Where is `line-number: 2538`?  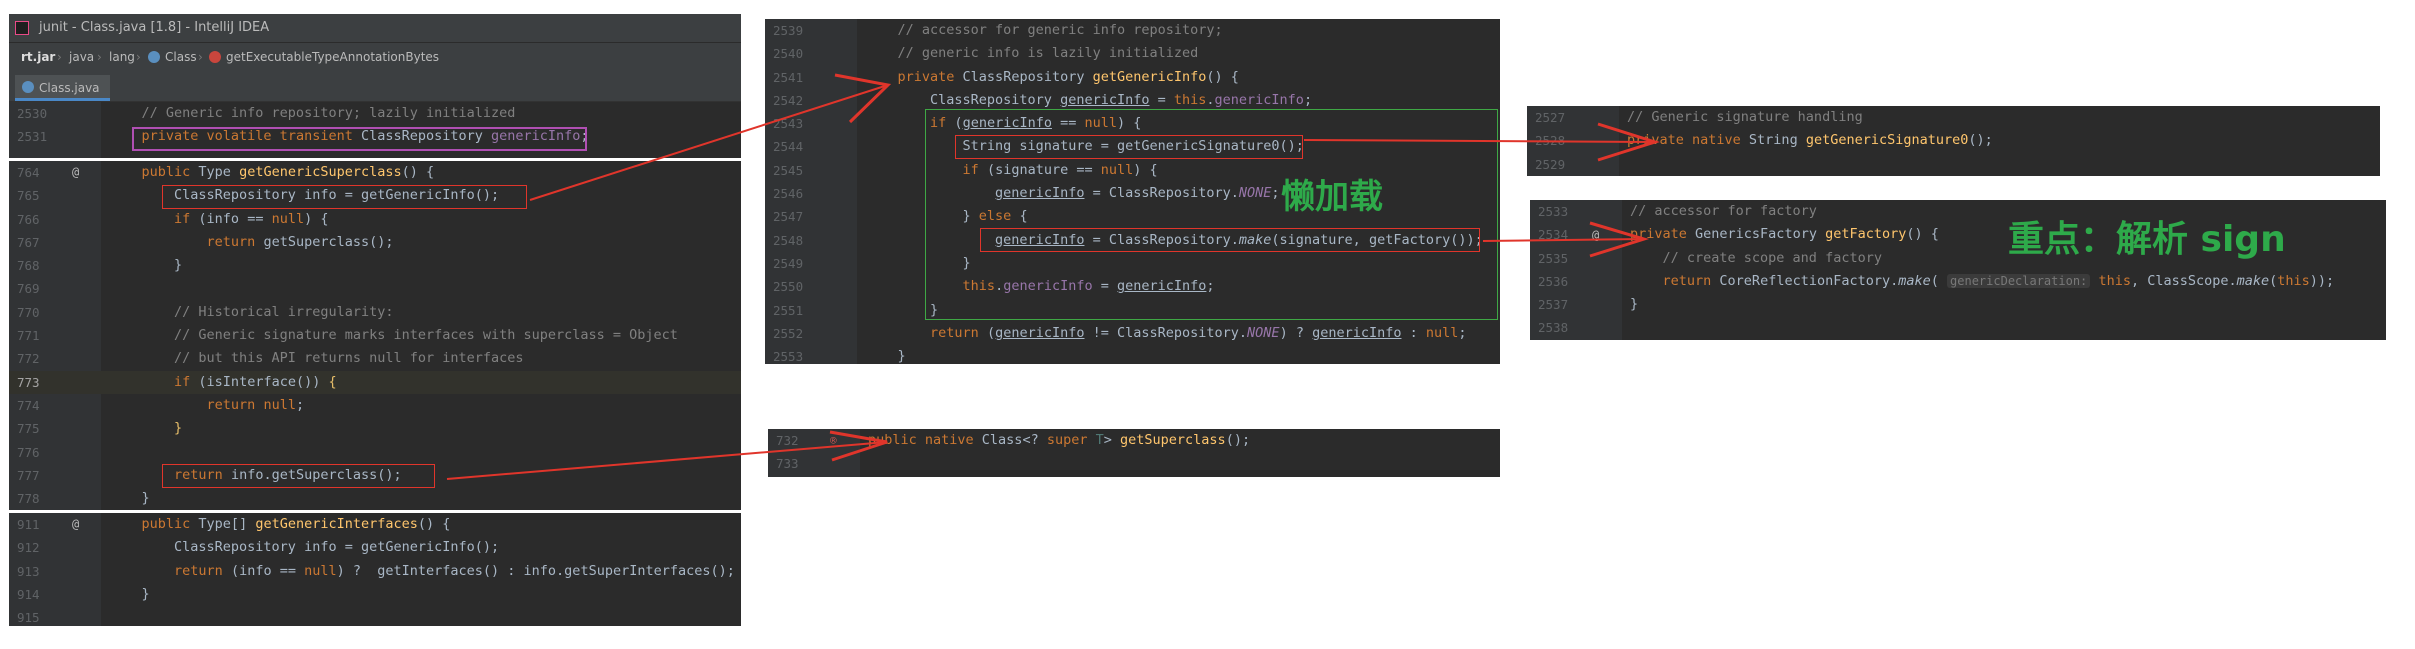
line-number: 2538 is located at coordinates (1553, 328).